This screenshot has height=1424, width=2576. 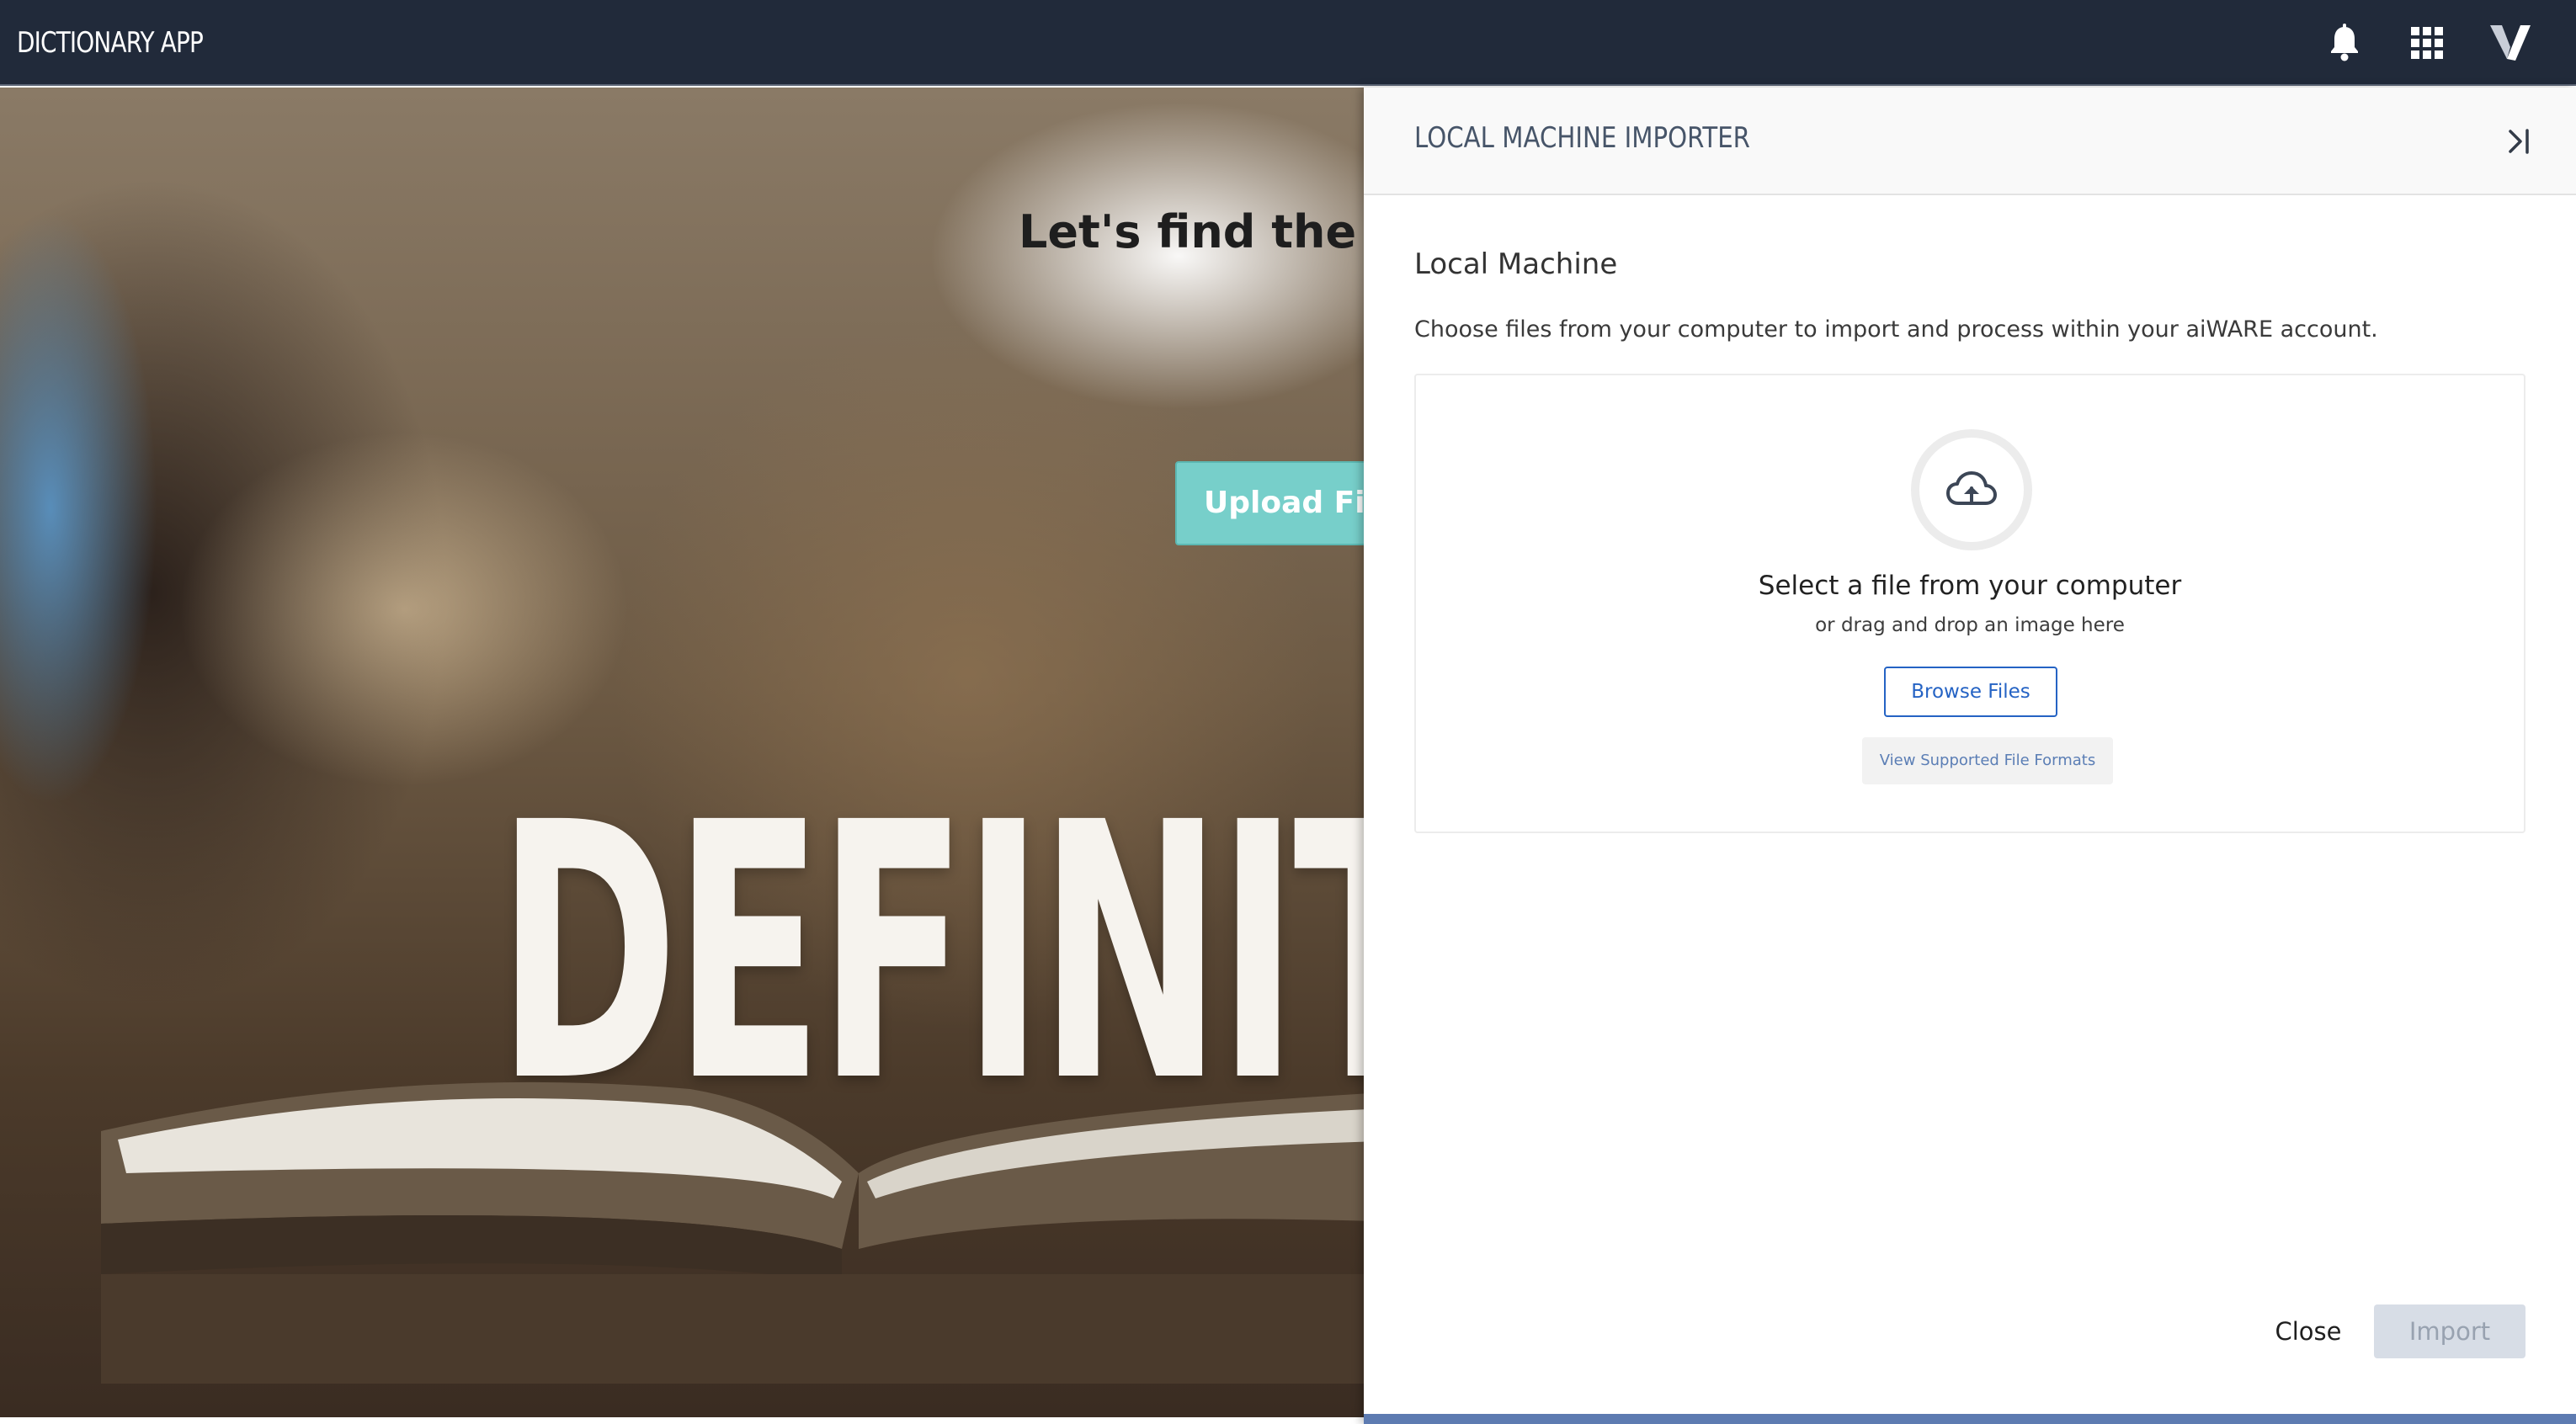 I want to click on section-title: Local Machine, so click(x=1516, y=264).